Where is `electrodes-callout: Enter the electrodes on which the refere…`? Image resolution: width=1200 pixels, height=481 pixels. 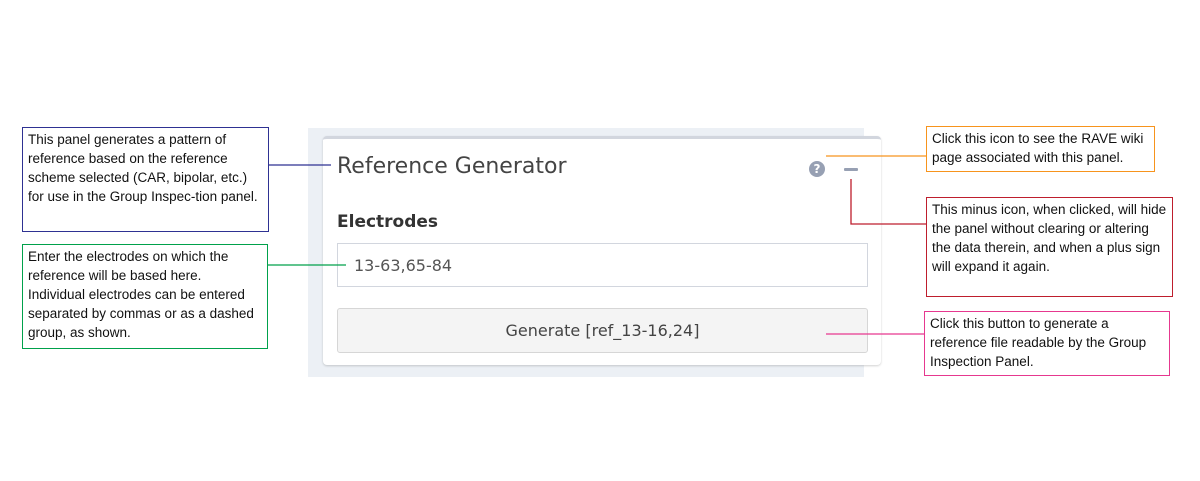
electrodes-callout: Enter the electrodes on which the refere… is located at coordinates (145, 296).